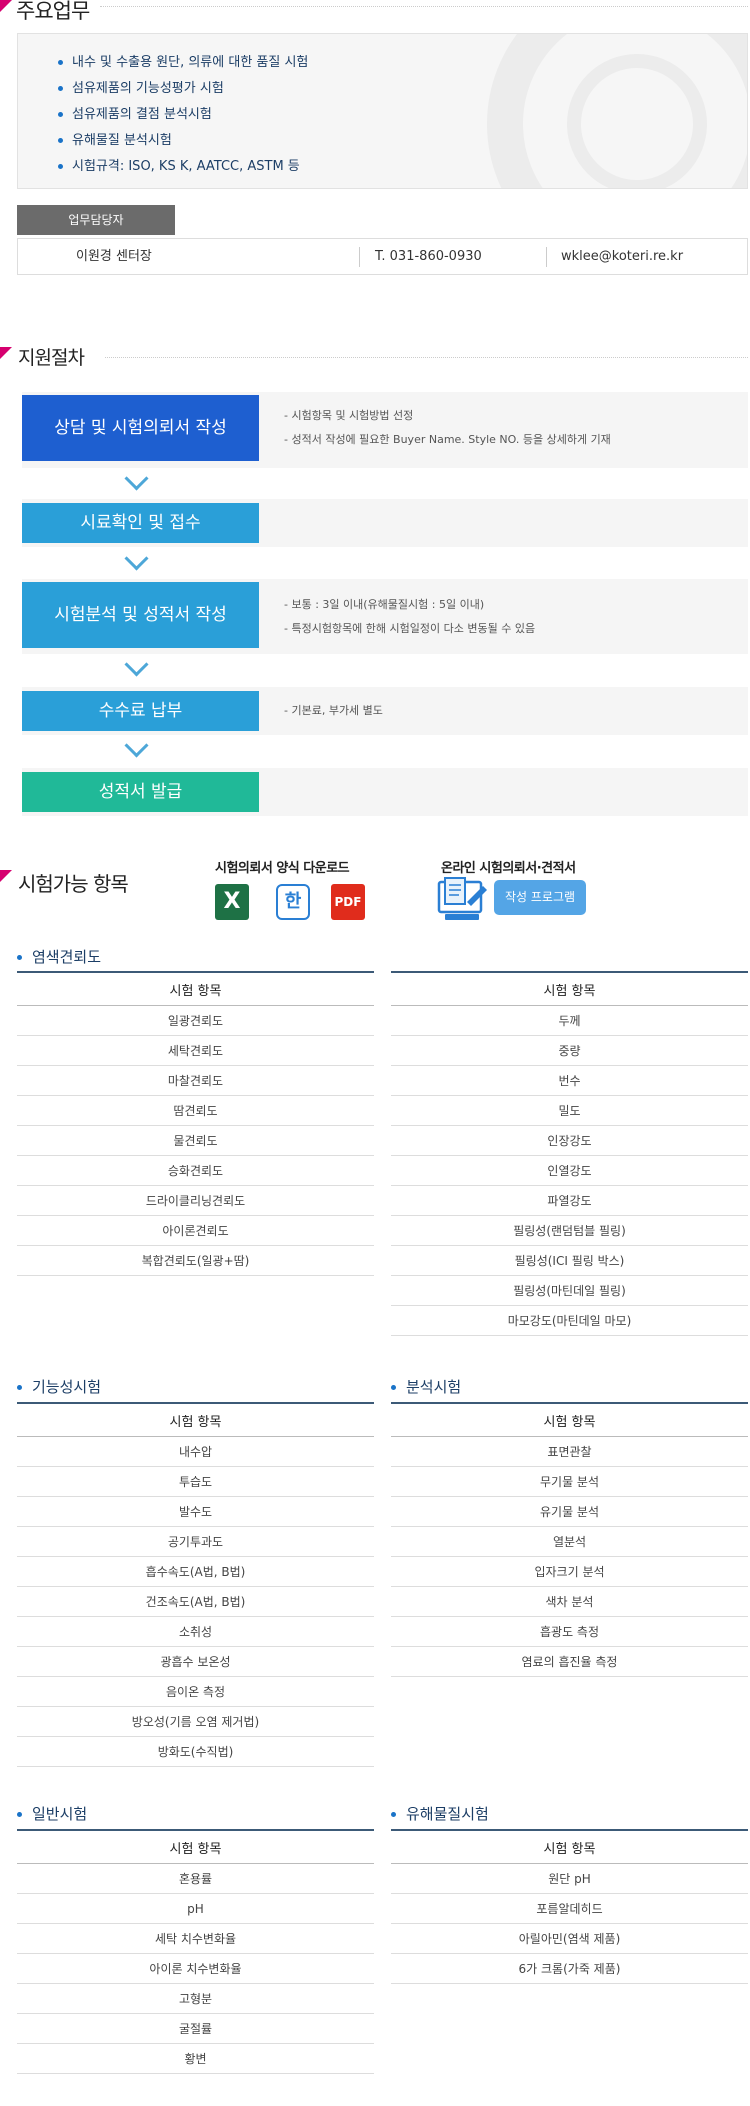 This screenshot has height=2106, width=750. I want to click on table-row: 황변, so click(195, 2058).